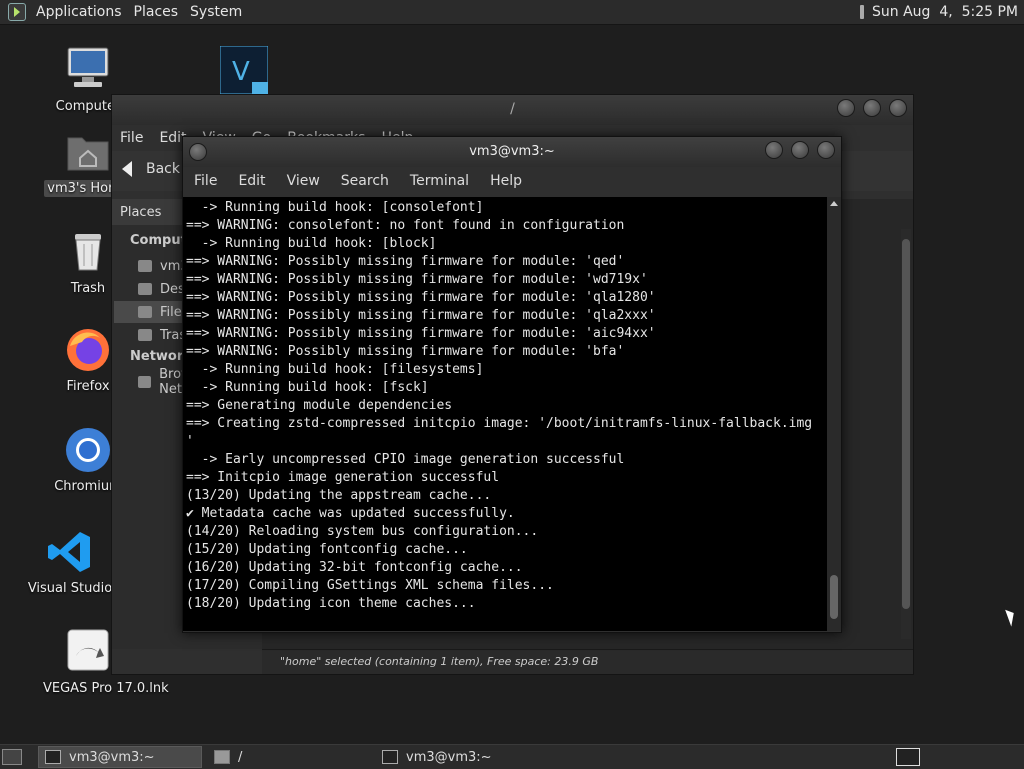 This screenshot has height=769, width=1024. I want to click on taskbar: vm3@vm3:~ / vm3@vm3:~, so click(512, 756).